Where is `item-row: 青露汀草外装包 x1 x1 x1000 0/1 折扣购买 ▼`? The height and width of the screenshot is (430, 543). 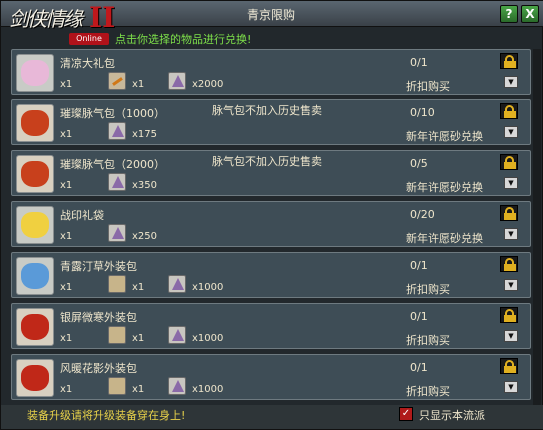 item-row: 青露汀草外装包 x1 x1 x1000 0/1 折扣购买 ▼ is located at coordinates (271, 275).